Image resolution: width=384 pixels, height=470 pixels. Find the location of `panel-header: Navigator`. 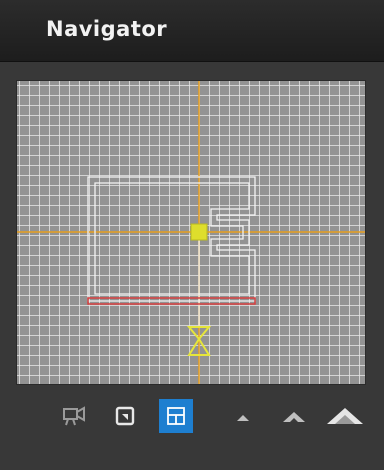

panel-header: Navigator is located at coordinates (192, 31).